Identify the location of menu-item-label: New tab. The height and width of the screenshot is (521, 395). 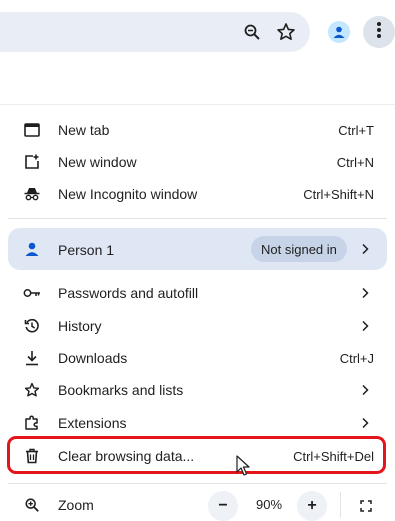
(84, 130).